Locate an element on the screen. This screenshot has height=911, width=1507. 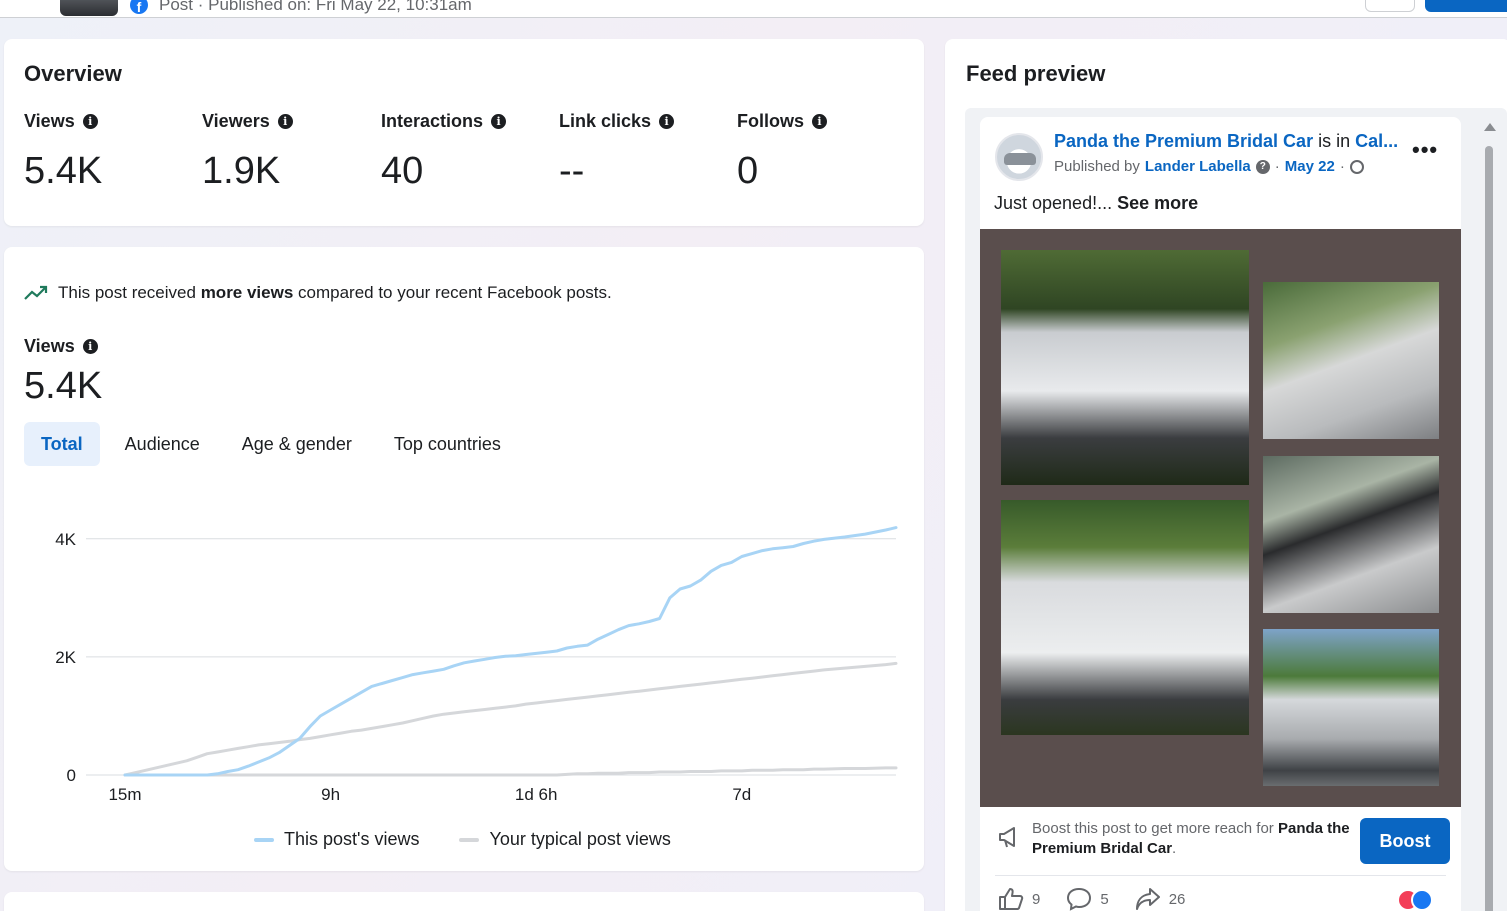
metric-label: Follows is located at coordinates (770, 121).